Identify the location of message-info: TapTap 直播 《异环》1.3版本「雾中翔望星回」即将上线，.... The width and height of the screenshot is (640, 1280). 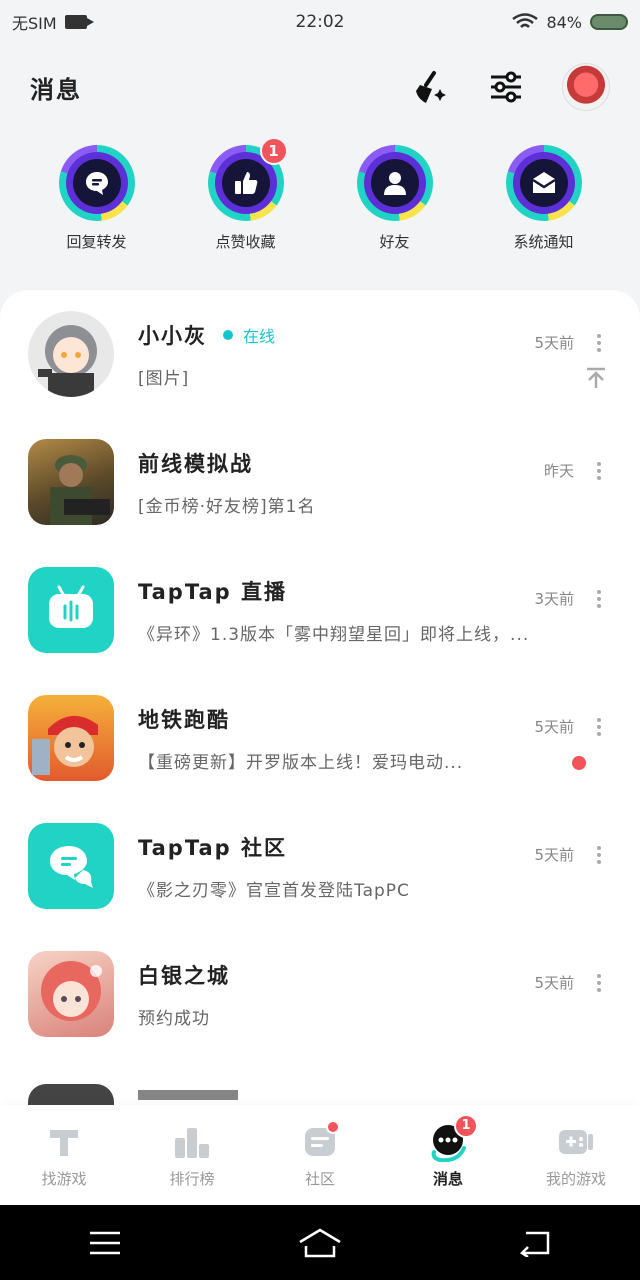
(375, 610).